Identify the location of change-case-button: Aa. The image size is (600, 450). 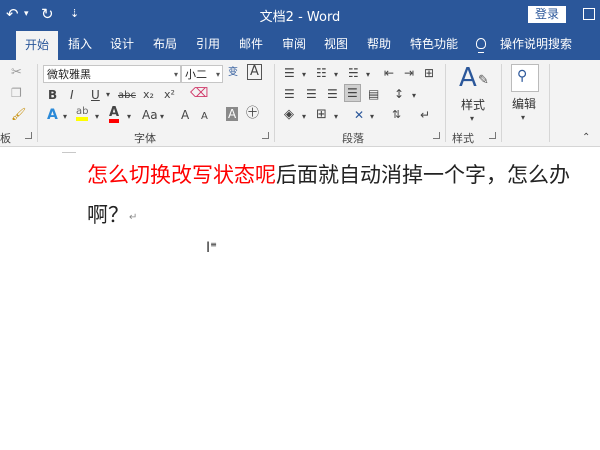
(150, 115).